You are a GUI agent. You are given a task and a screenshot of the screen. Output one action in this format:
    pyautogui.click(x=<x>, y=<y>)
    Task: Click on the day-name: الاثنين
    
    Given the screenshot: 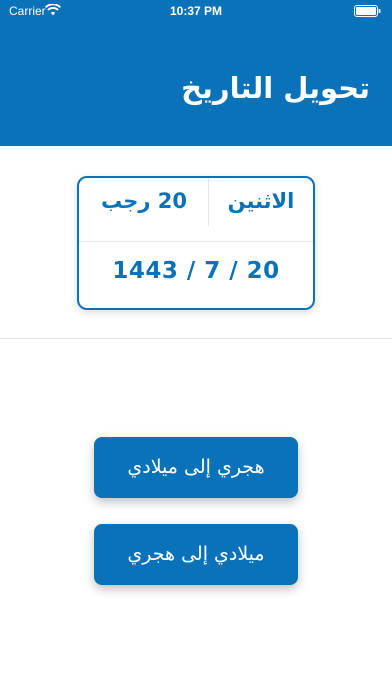 What is the action you would take?
    pyautogui.click(x=260, y=202)
    